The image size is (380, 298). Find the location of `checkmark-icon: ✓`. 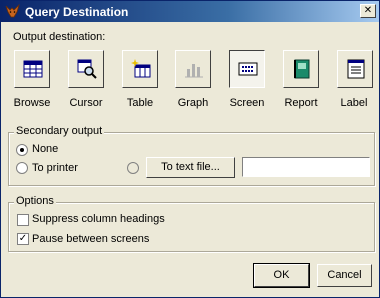

checkmark-icon: ✓ is located at coordinates (23, 238).